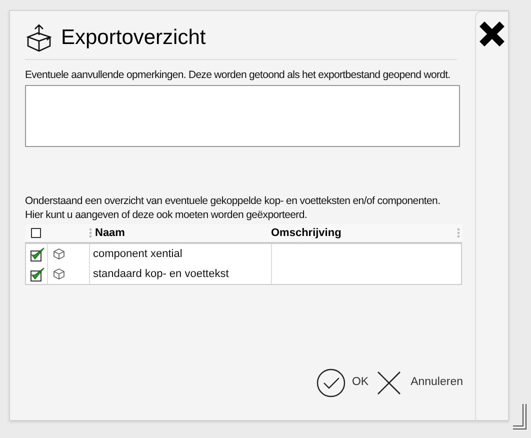 Image resolution: width=531 pixels, height=438 pixels. I want to click on table-cell-text: standaard kop- en voettekst, so click(161, 274).